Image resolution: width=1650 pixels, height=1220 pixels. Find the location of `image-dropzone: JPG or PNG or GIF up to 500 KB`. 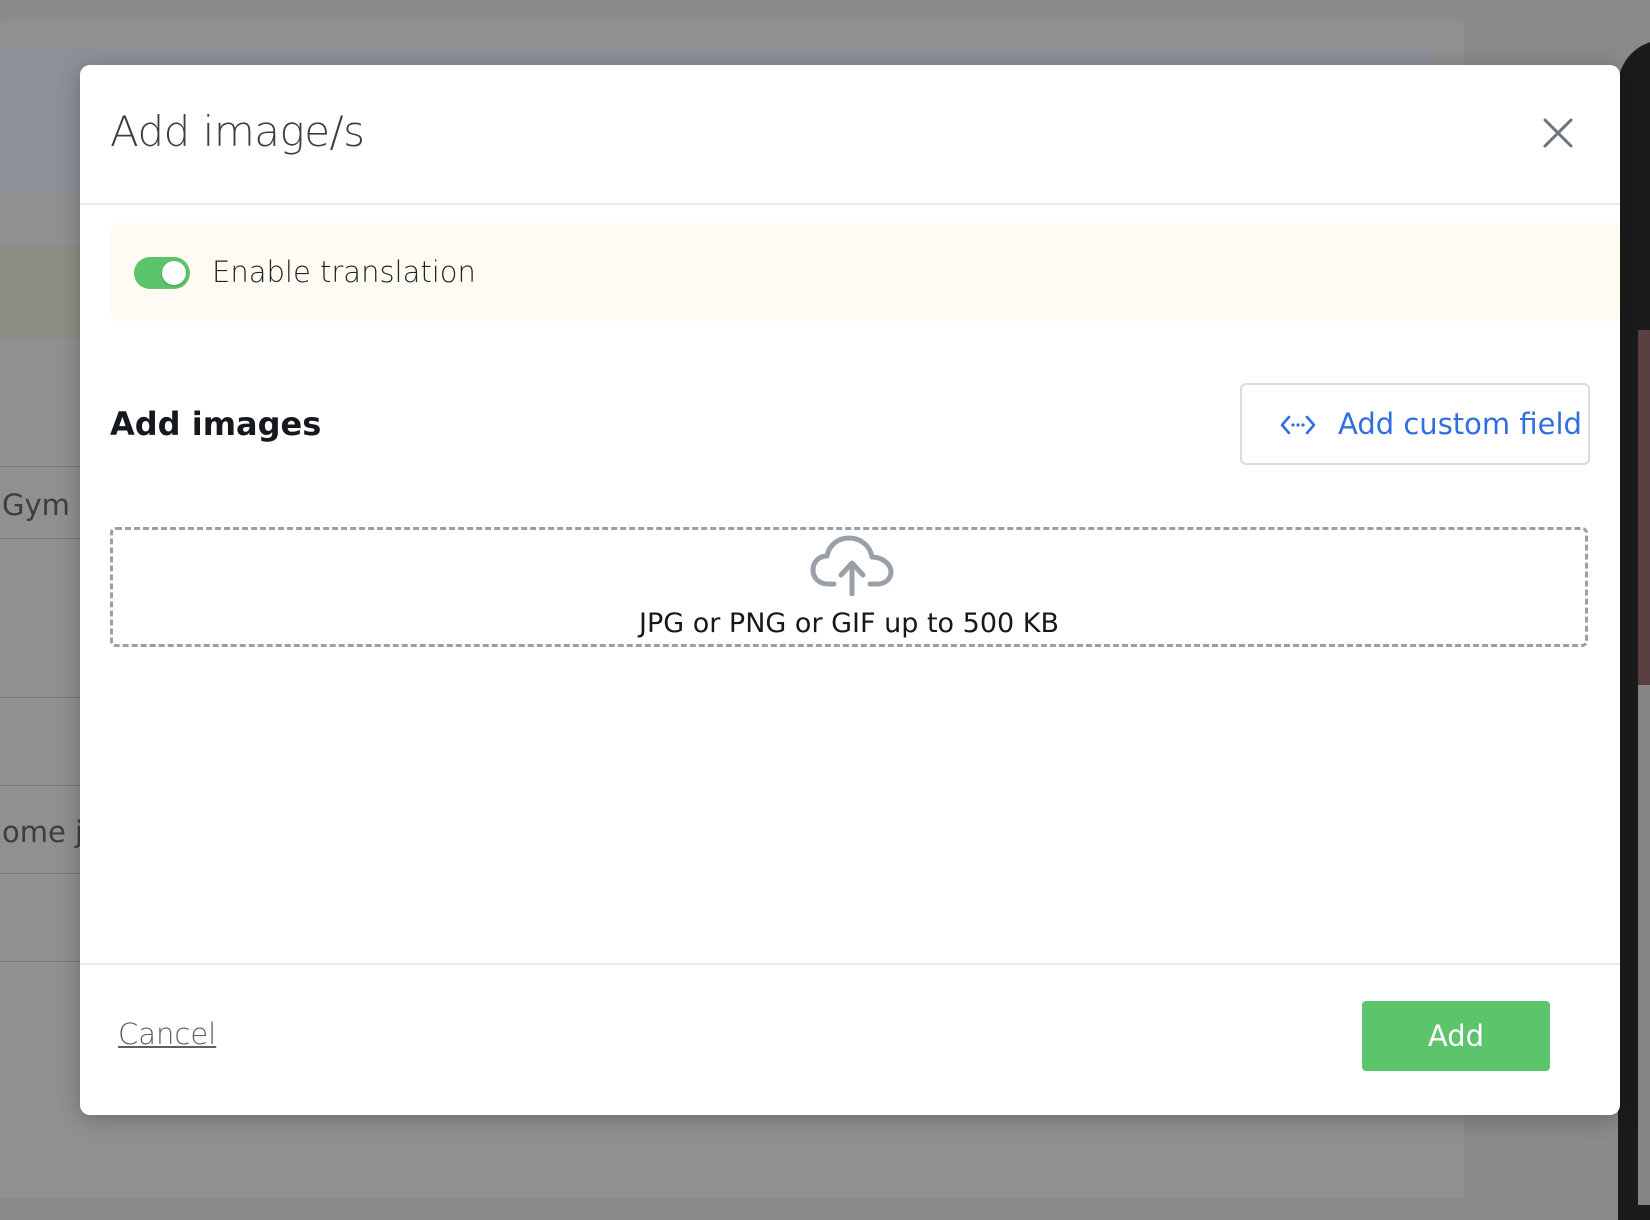

image-dropzone: JPG or PNG or GIF up to 500 KB is located at coordinates (849, 587).